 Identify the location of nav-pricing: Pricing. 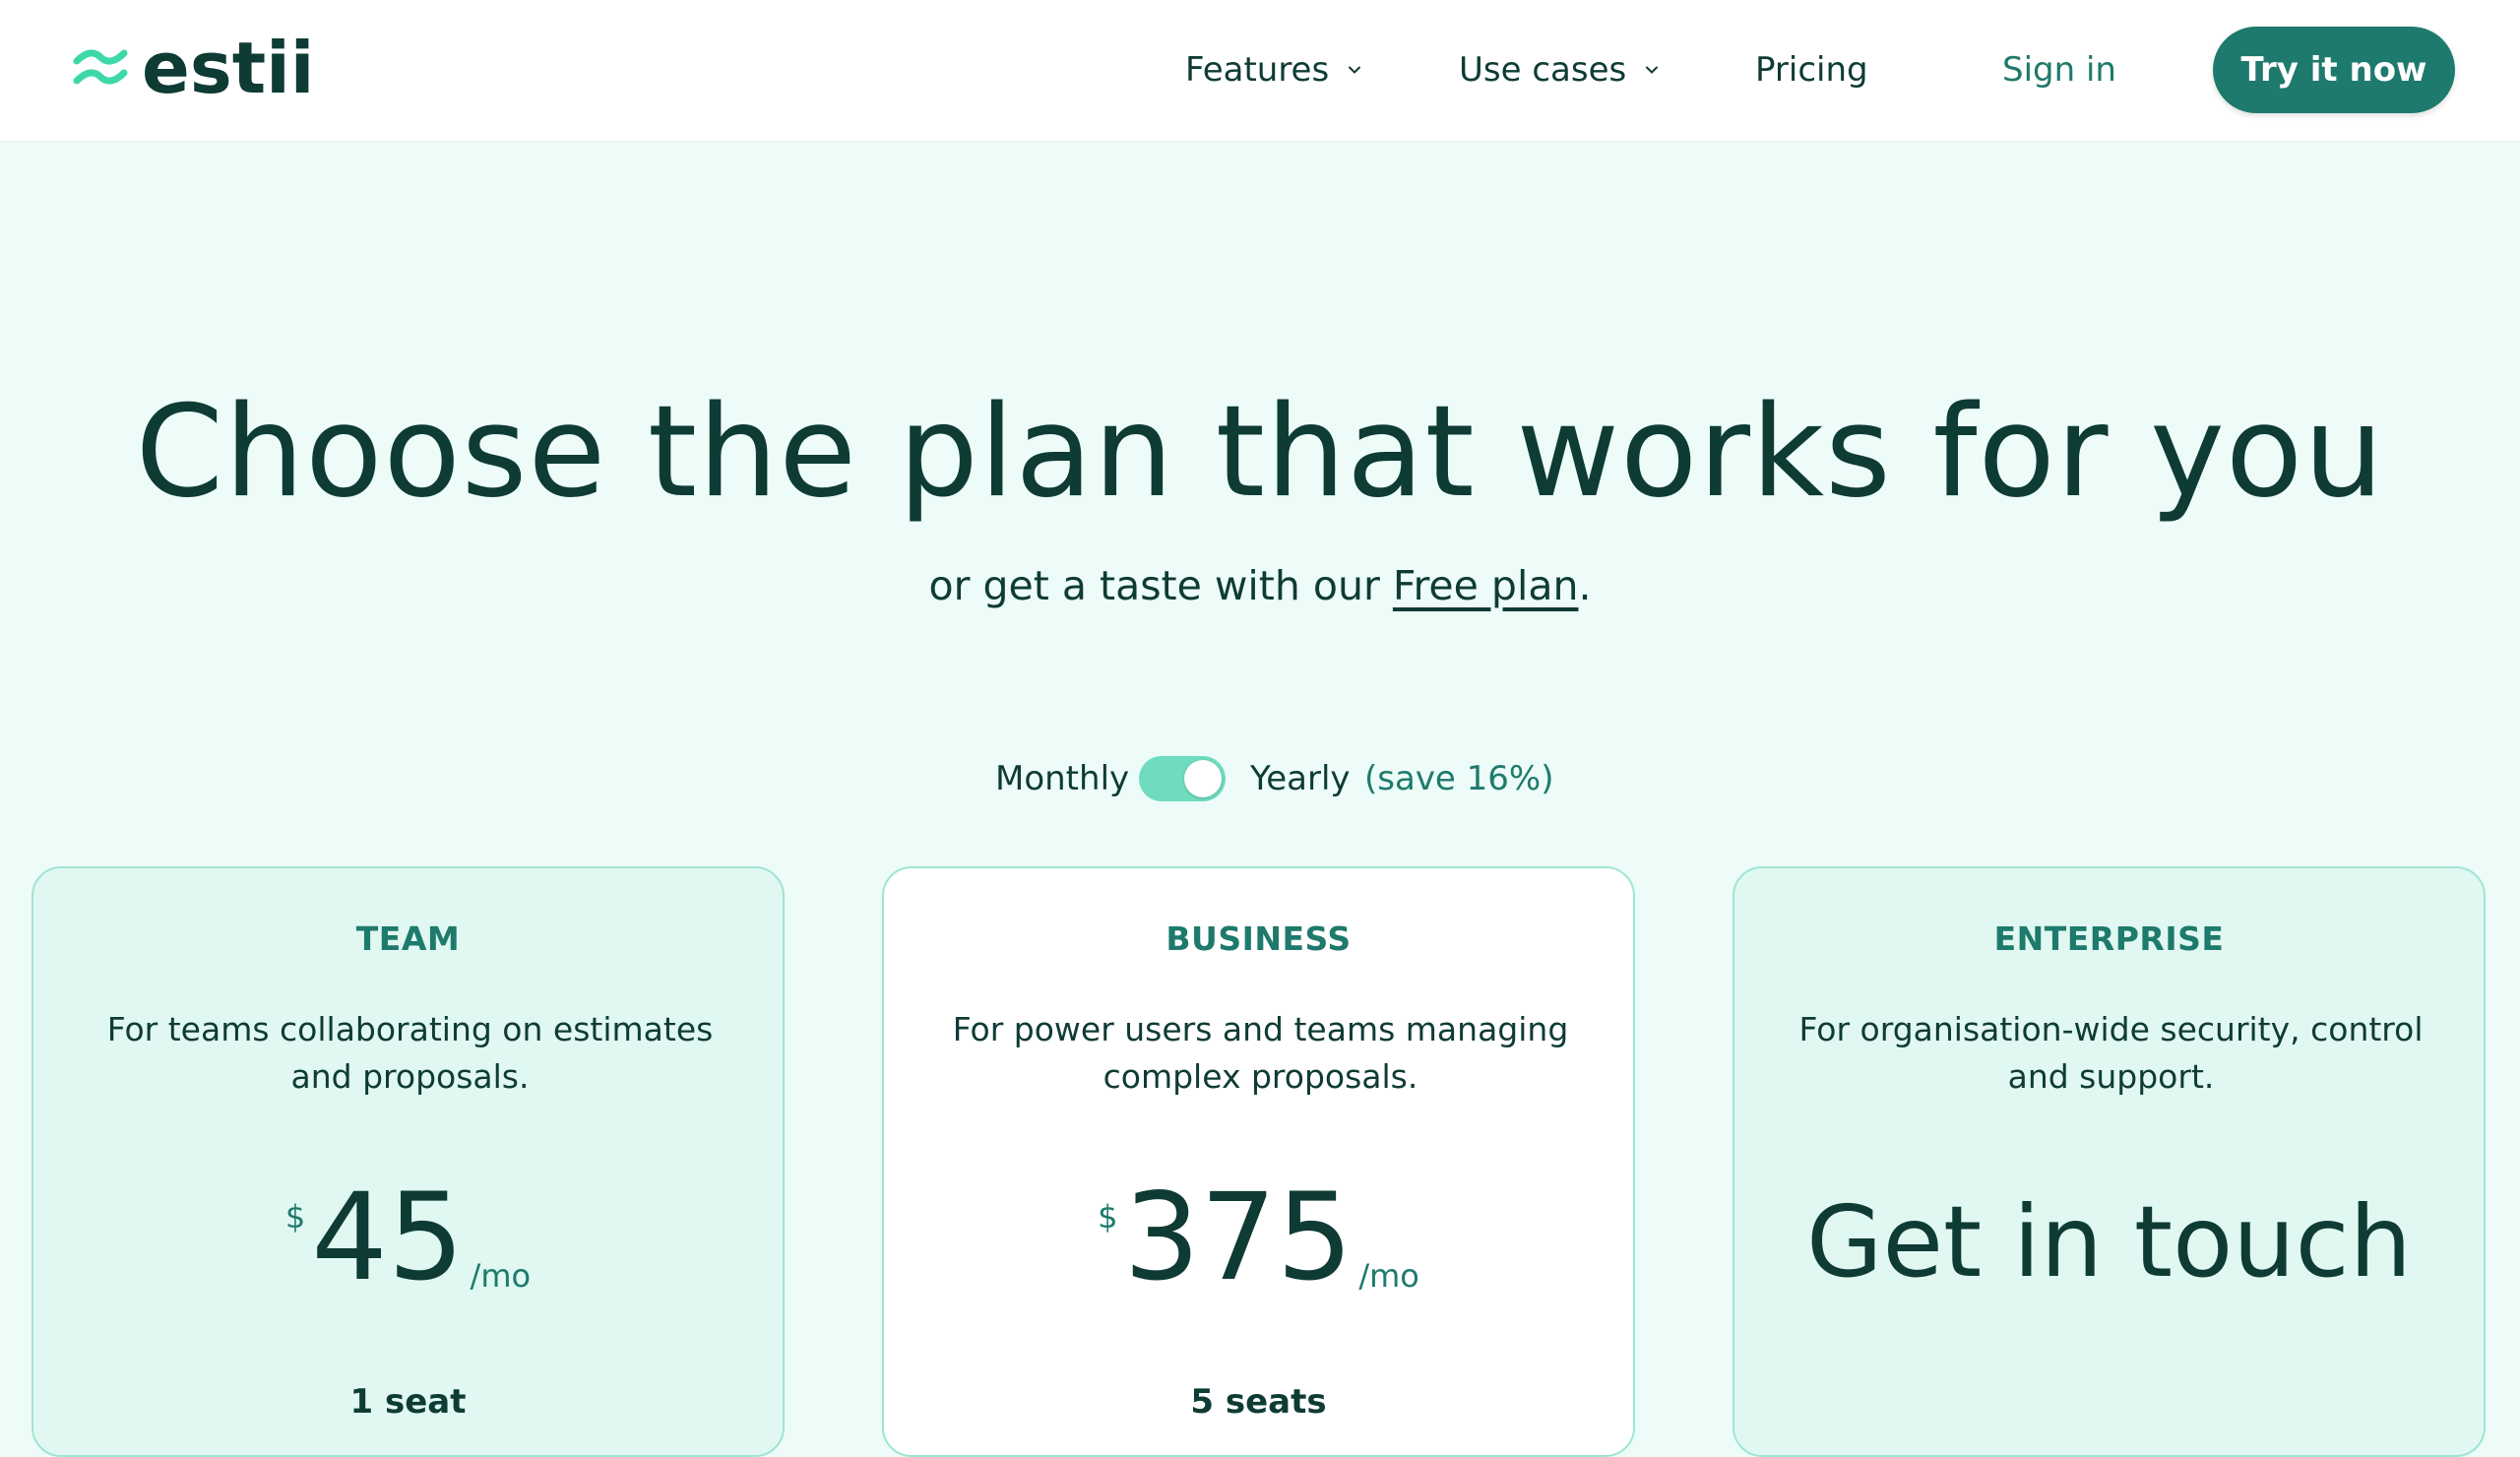
(1811, 70).